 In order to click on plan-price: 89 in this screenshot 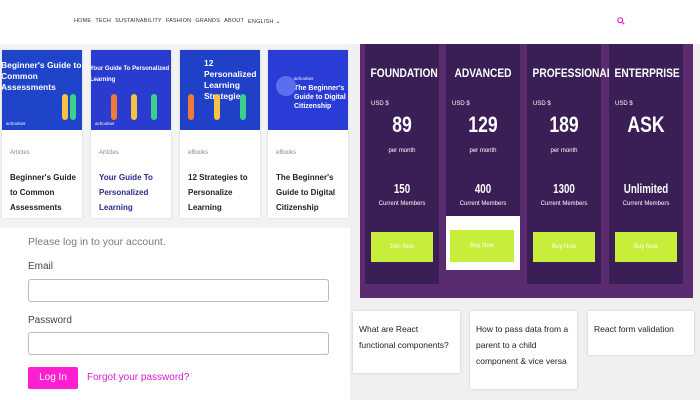, I will do `click(402, 124)`.